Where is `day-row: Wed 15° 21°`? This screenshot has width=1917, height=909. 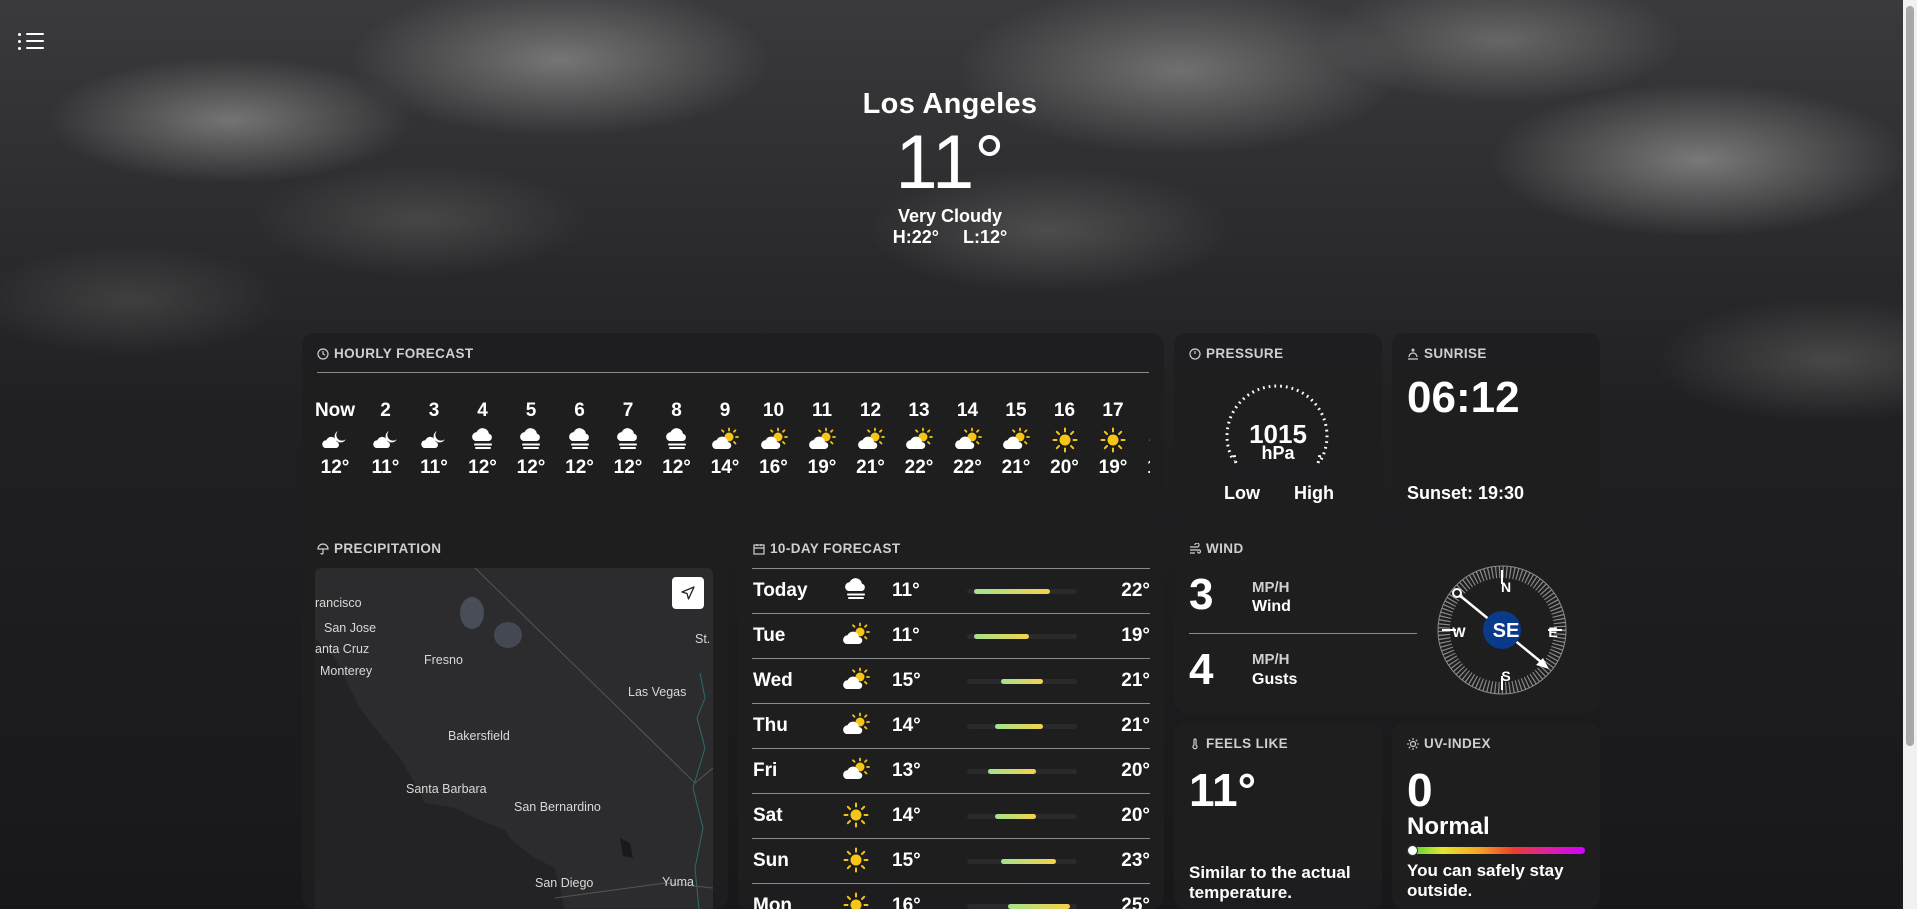 day-row: Wed 15° 21° is located at coordinates (951, 680).